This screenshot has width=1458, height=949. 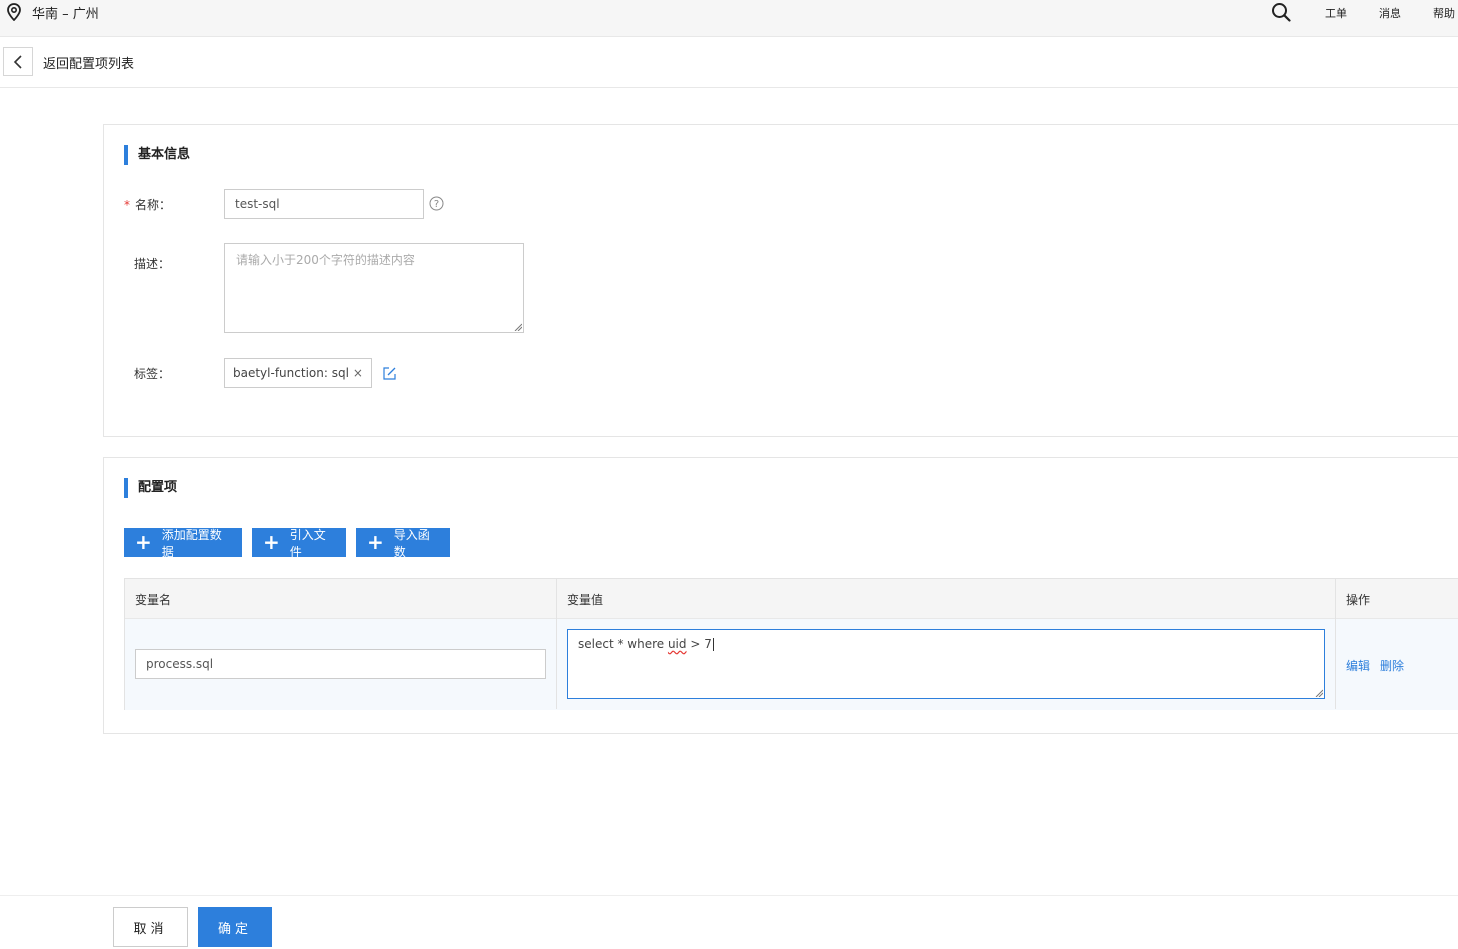 What do you see at coordinates (148, 205) in the screenshot?
I see `name-label: * 名称：` at bounding box center [148, 205].